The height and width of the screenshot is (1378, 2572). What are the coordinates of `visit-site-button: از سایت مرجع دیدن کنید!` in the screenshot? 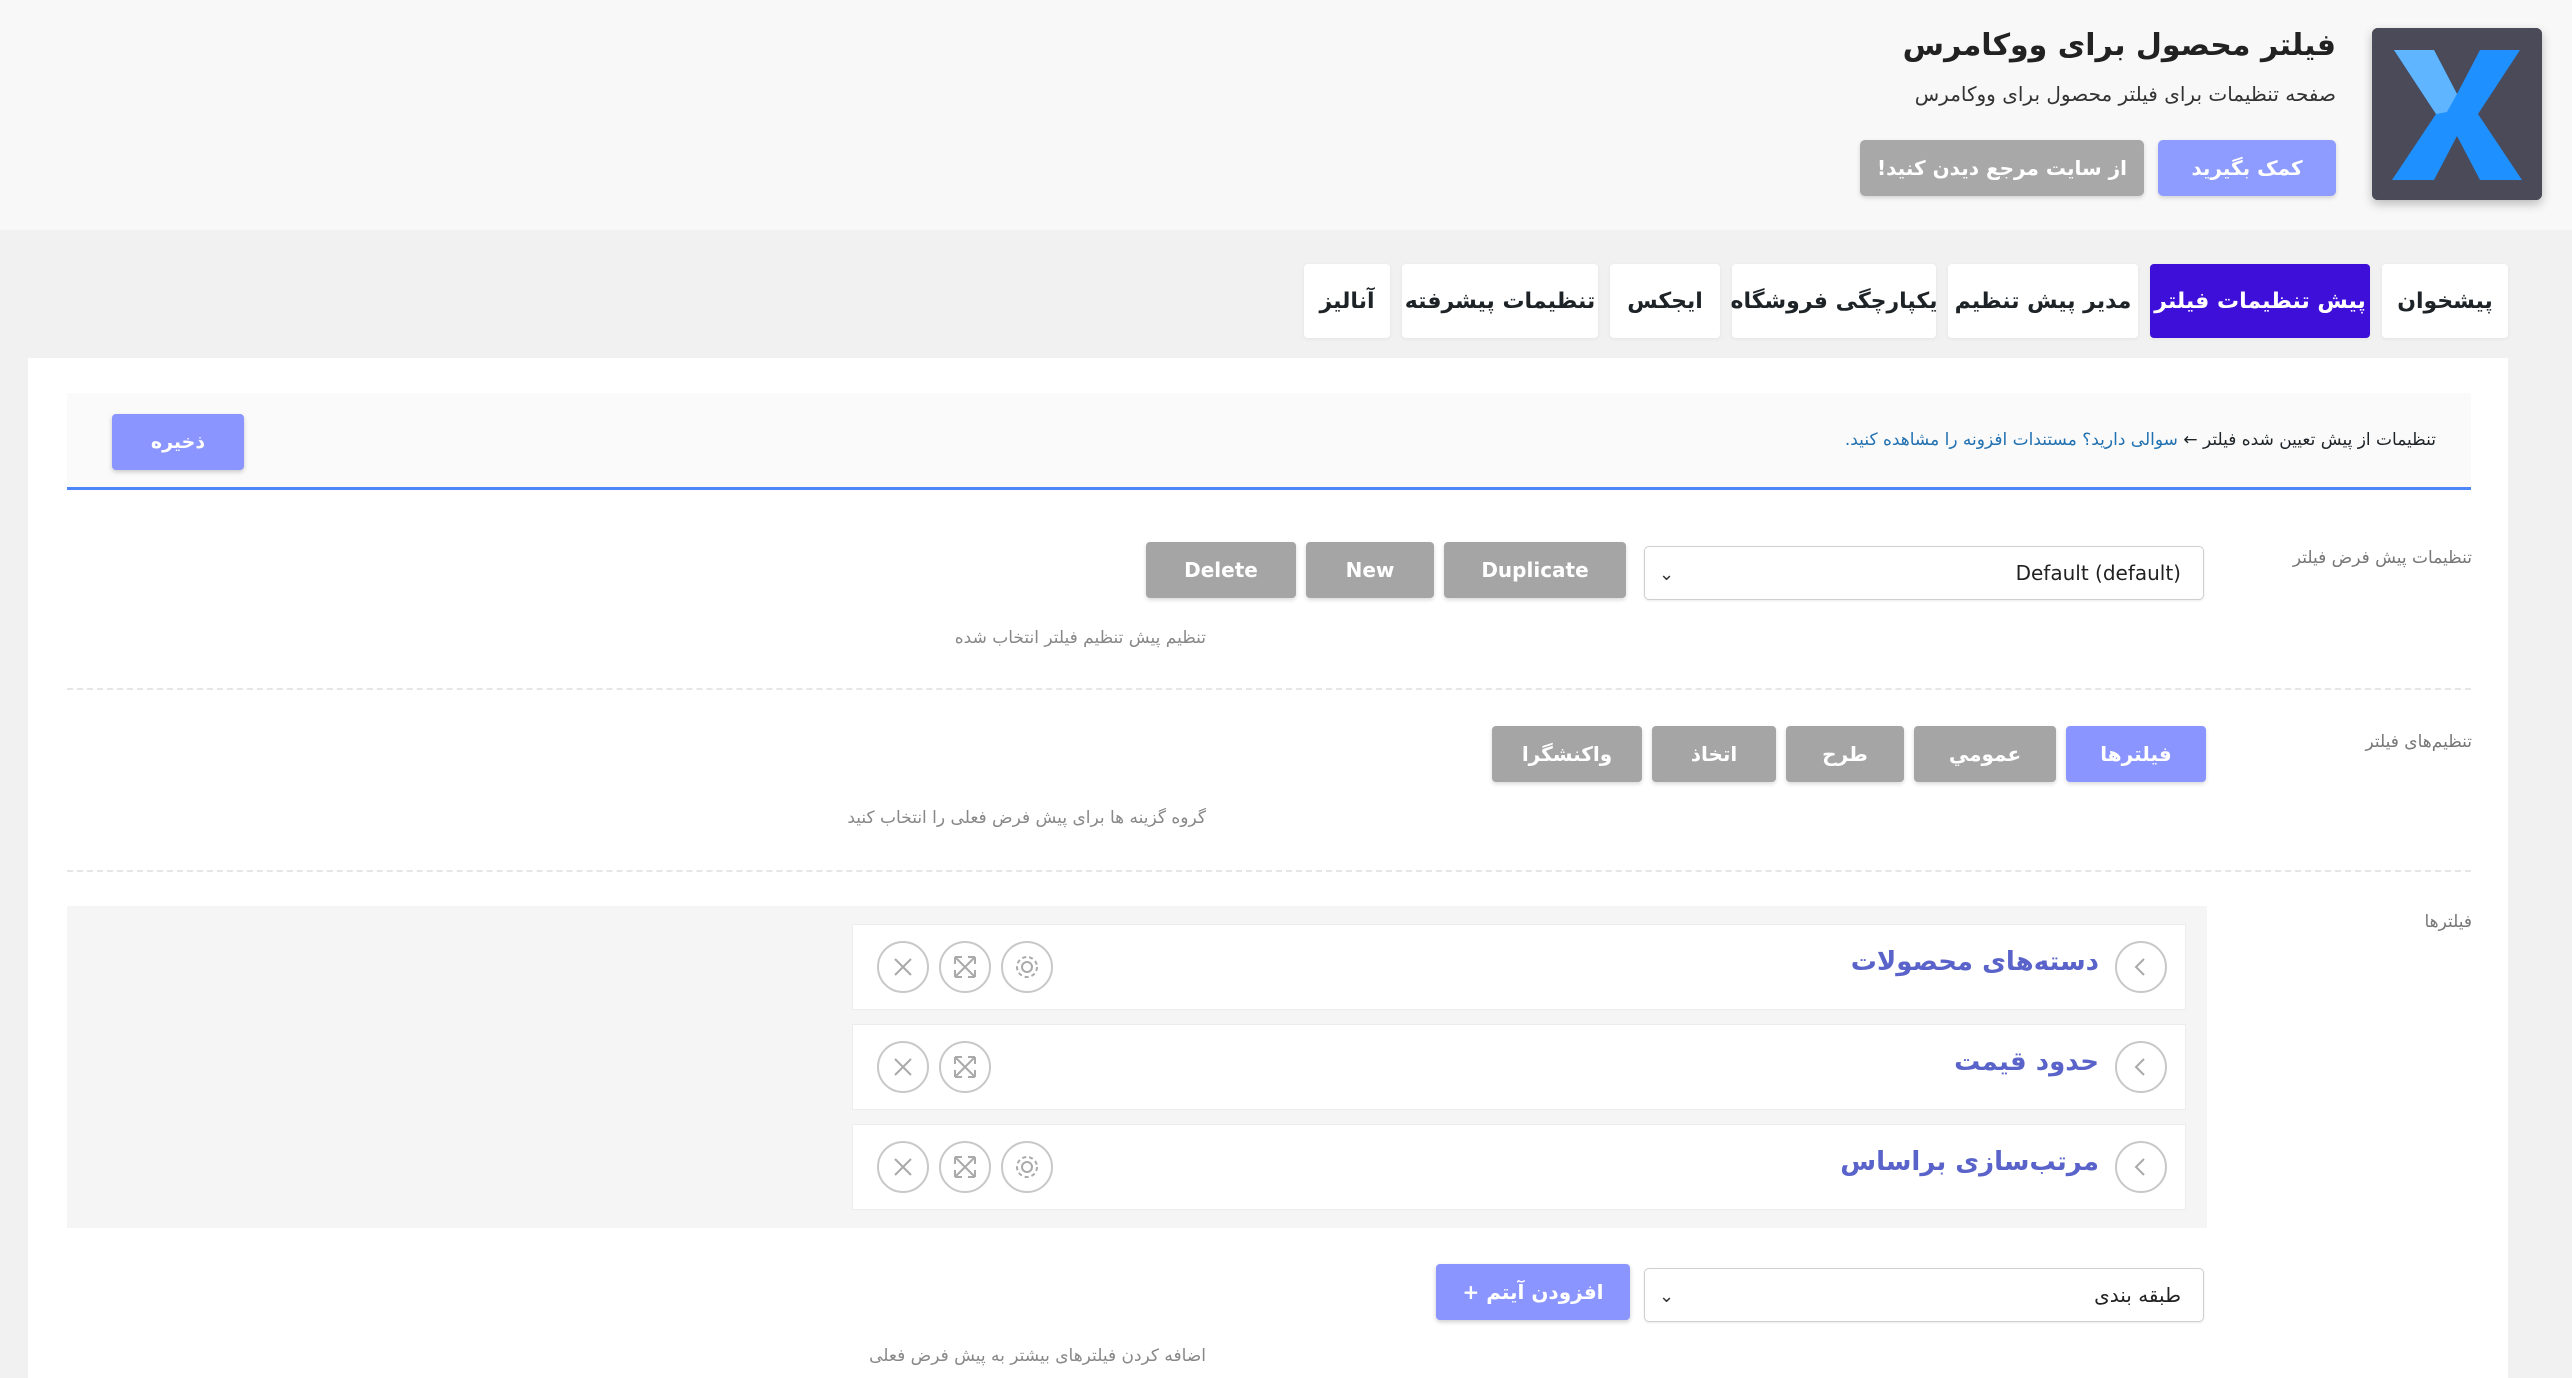 It's located at (2002, 168).